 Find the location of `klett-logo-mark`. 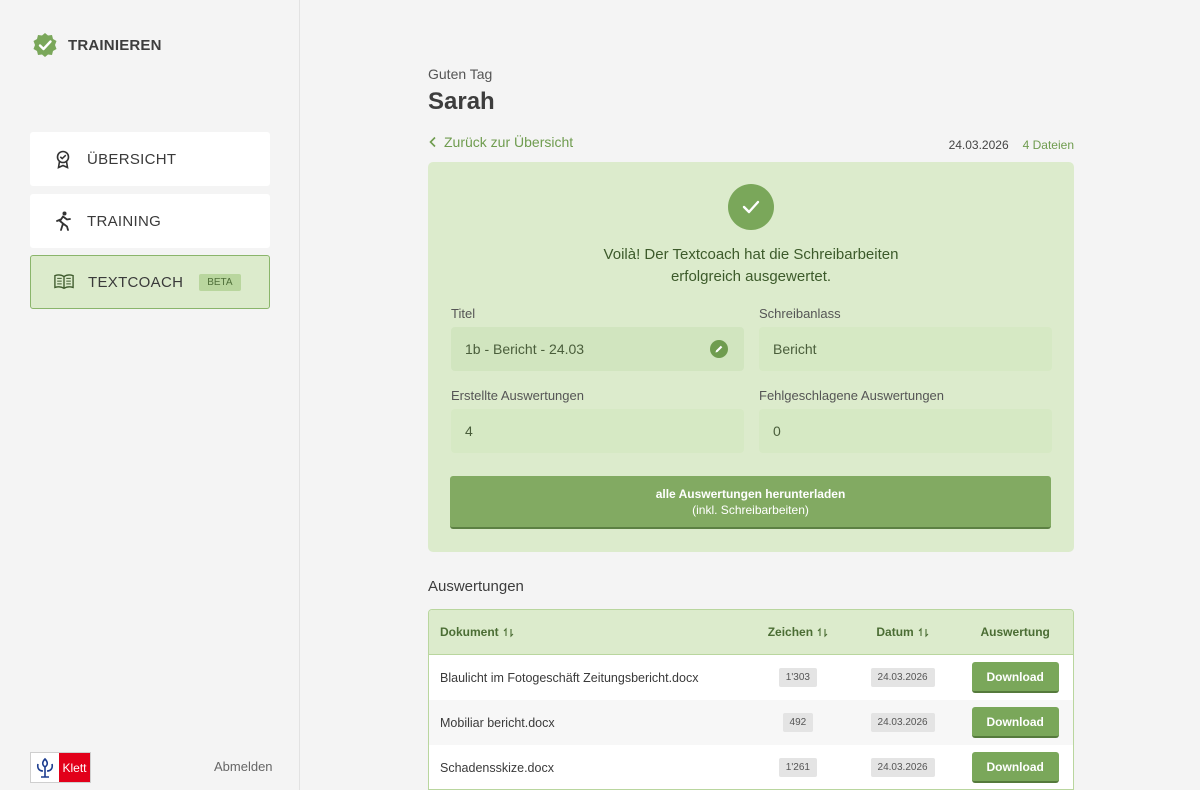

klett-logo-mark is located at coordinates (45, 767).